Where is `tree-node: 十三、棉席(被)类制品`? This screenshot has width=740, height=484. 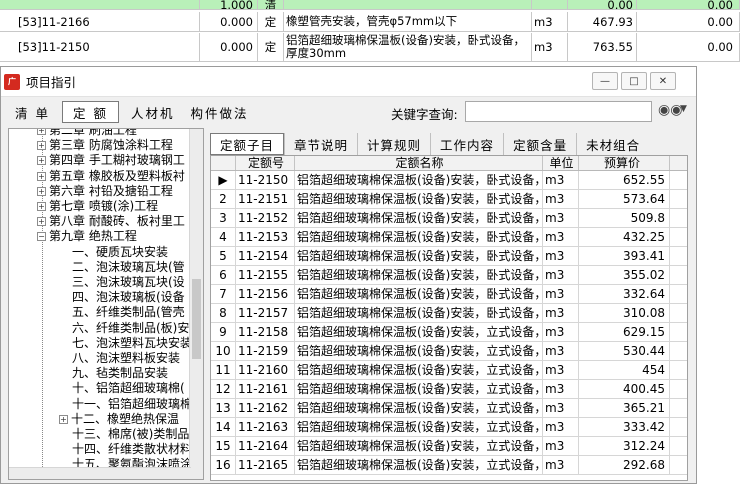 tree-node: 十三、棉席(被)类制品 is located at coordinates (130, 434).